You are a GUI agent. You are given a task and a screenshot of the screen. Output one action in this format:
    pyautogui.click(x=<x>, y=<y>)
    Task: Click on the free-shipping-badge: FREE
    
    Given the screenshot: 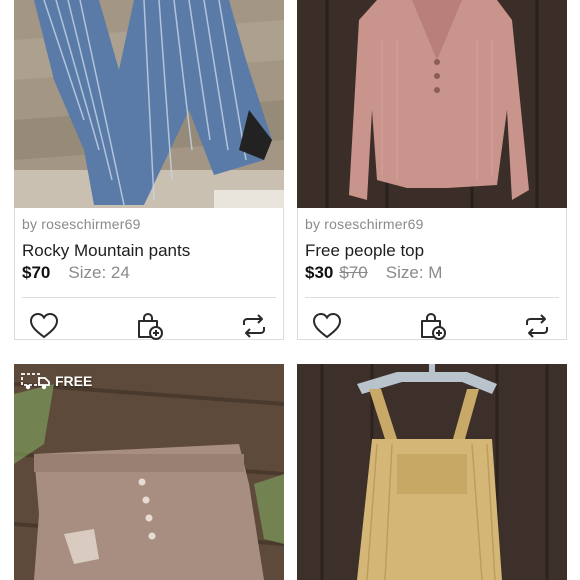 What is the action you would take?
    pyautogui.click(x=56, y=381)
    